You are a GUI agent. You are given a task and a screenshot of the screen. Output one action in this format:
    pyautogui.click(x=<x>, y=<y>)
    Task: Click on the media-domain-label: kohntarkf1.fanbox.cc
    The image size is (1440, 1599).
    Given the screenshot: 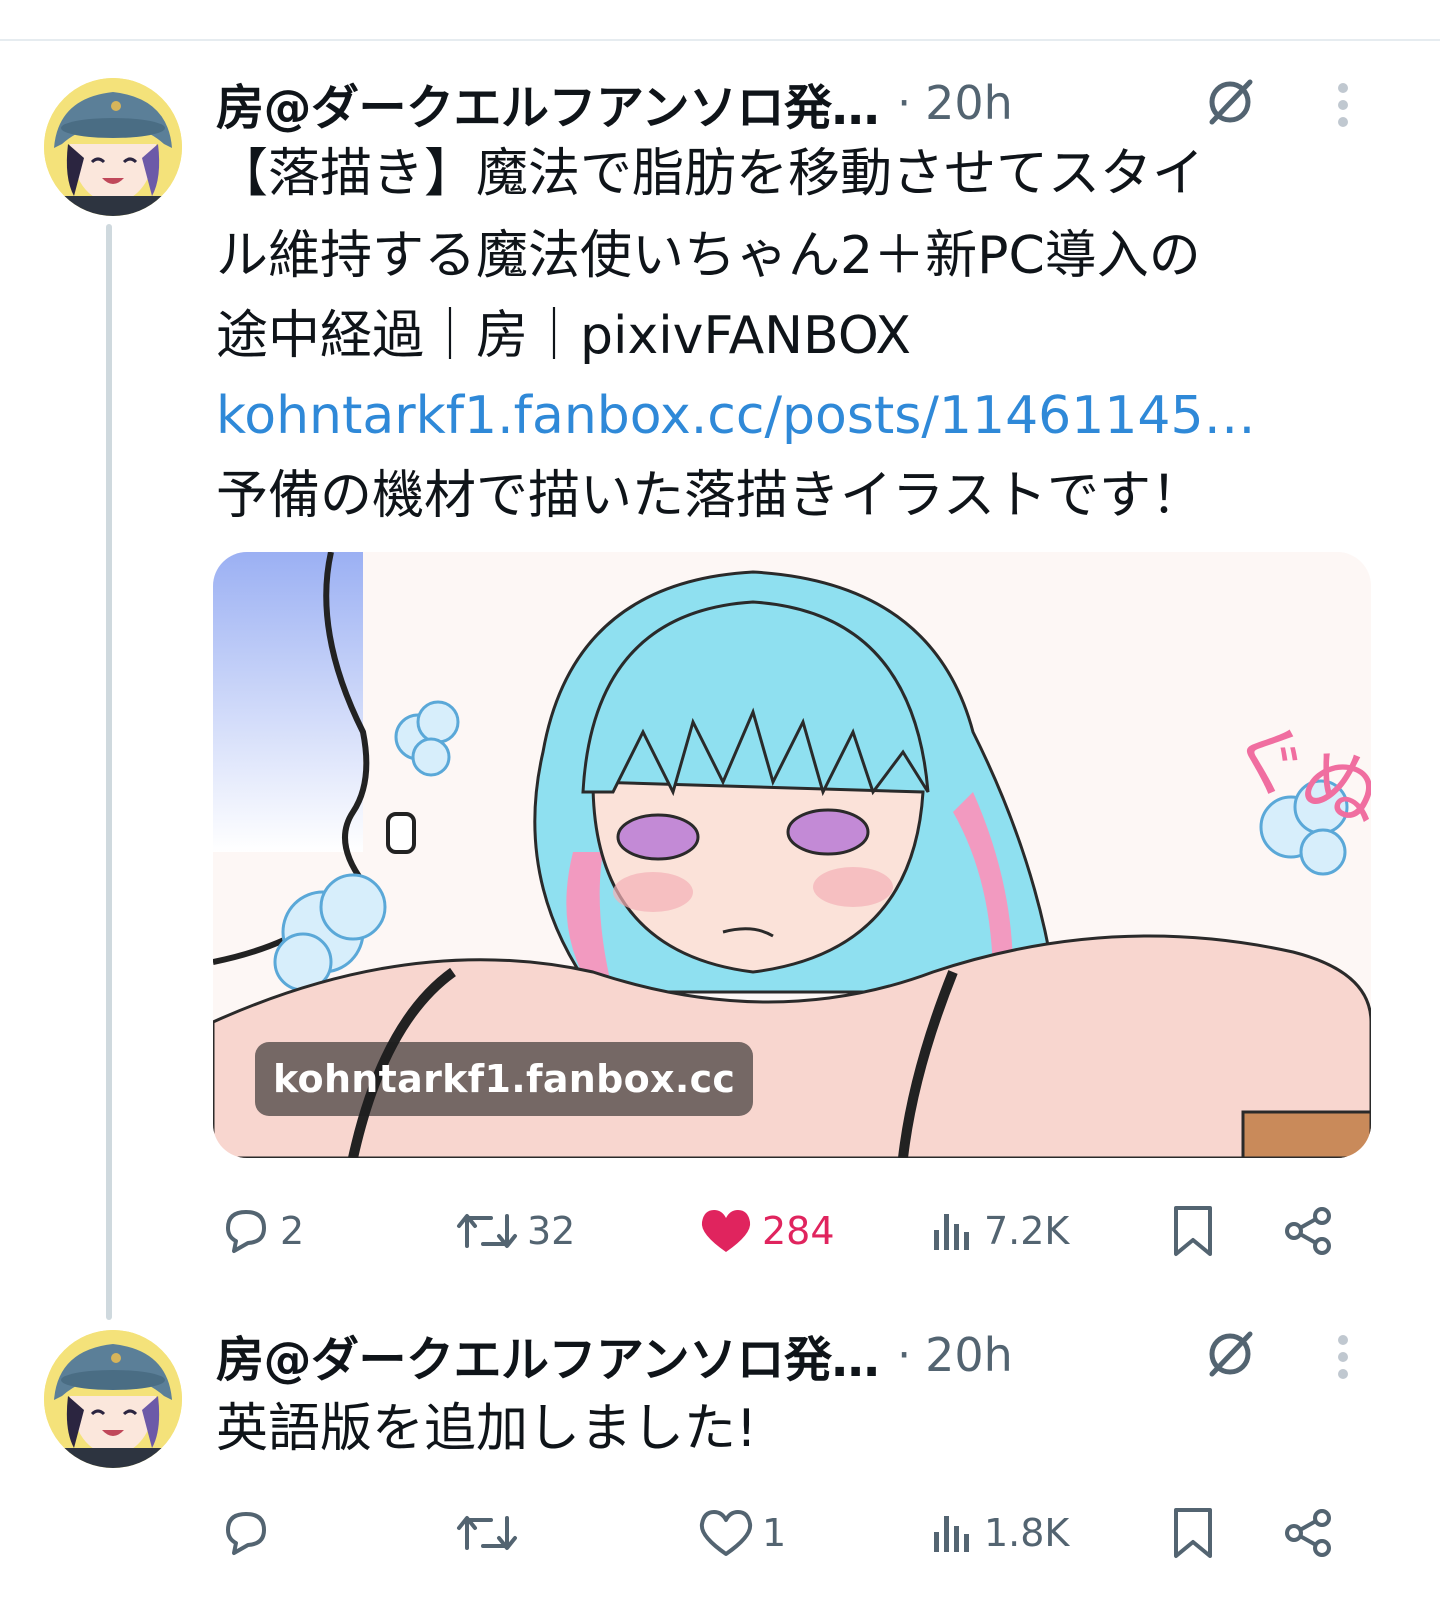 What is the action you would take?
    pyautogui.click(x=504, y=1079)
    